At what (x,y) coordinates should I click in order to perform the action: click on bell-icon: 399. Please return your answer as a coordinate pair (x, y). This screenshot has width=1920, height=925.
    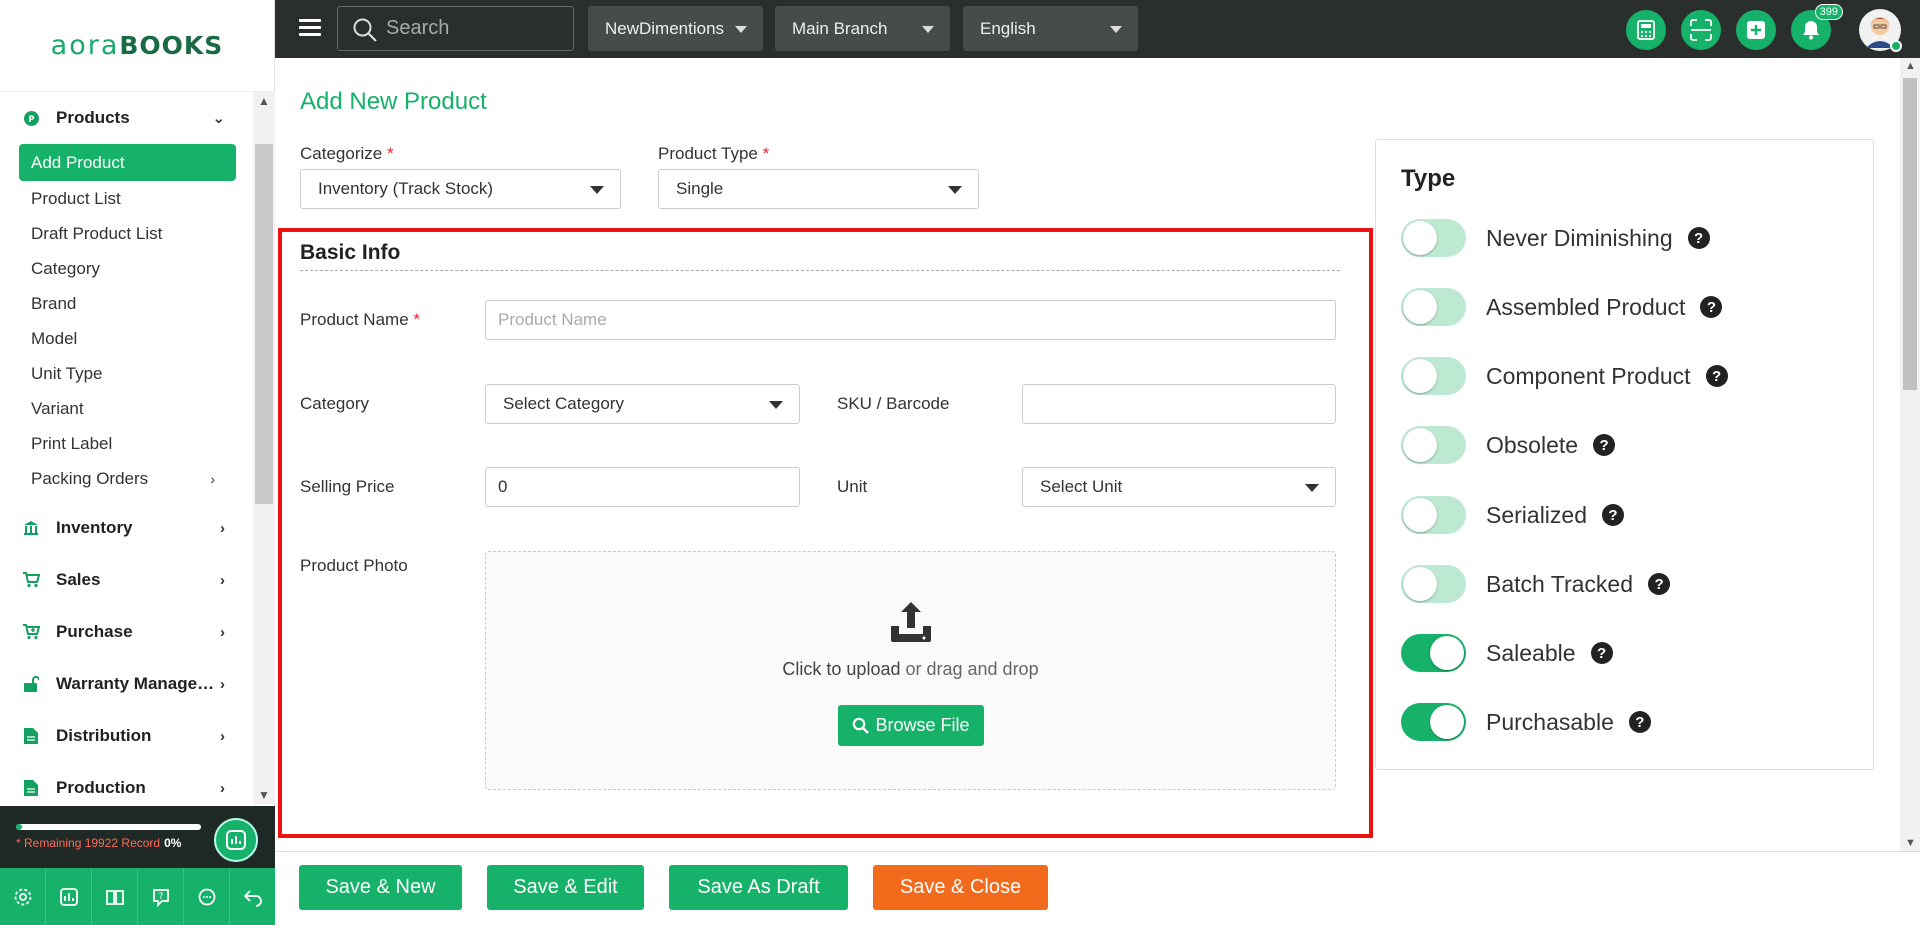
    Looking at the image, I should click on (1817, 27).